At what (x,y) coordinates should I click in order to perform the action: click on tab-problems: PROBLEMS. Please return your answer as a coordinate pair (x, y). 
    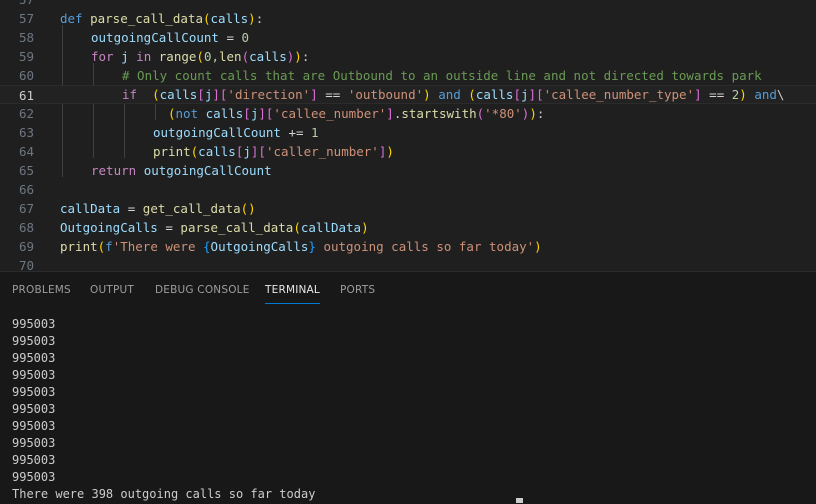
    Looking at the image, I should click on (41, 290).